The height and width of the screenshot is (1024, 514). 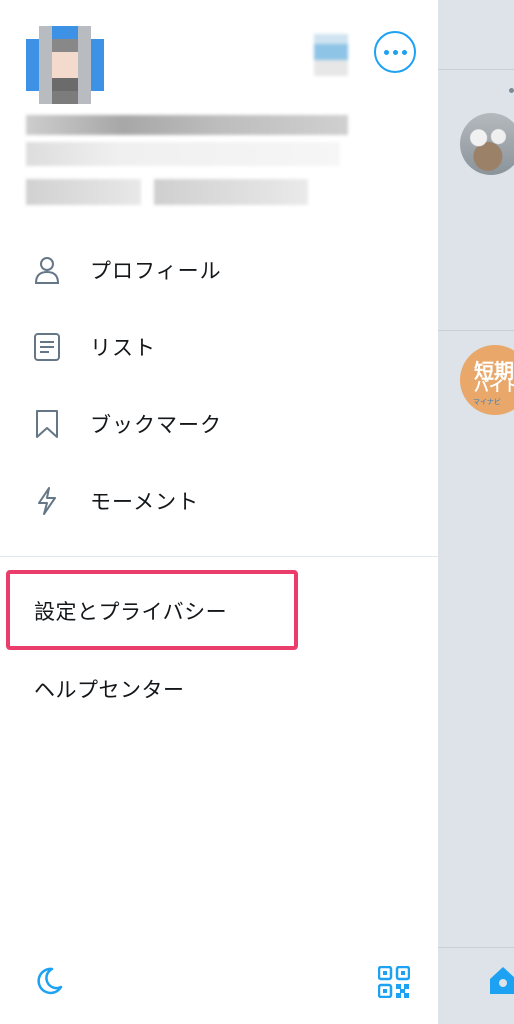 What do you see at coordinates (145, 502) in the screenshot?
I see `menu-item-label: モーメント` at bounding box center [145, 502].